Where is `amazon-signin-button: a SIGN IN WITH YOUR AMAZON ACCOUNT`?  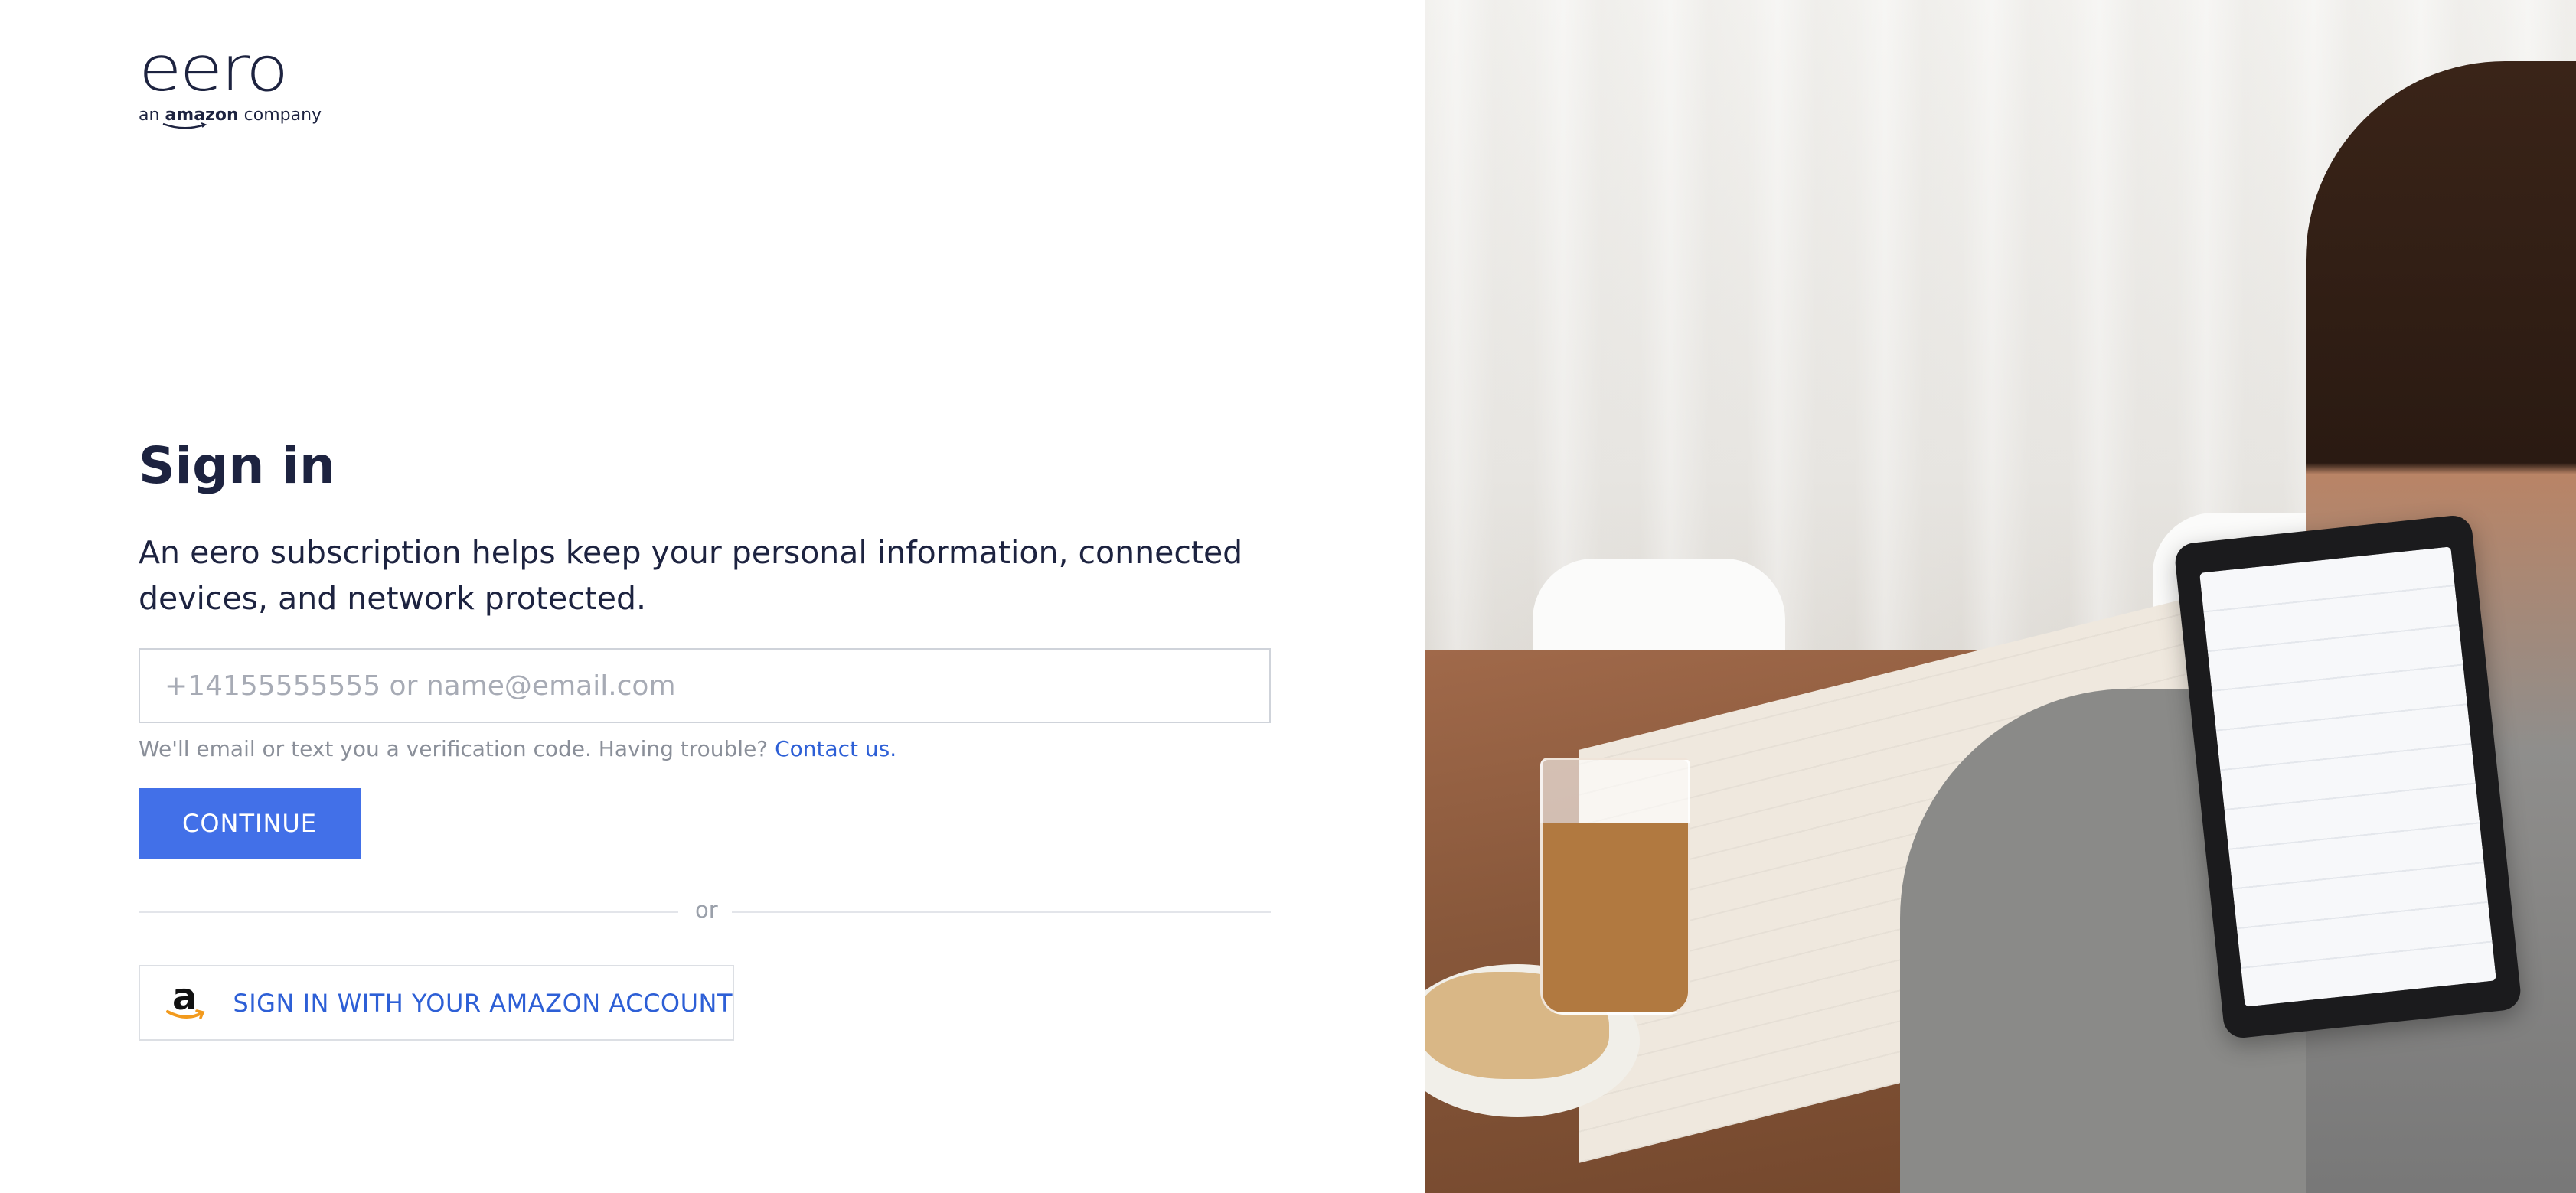
amazon-signin-button: a SIGN IN WITH YOUR AMAZON ACCOUNT is located at coordinates (436, 1003).